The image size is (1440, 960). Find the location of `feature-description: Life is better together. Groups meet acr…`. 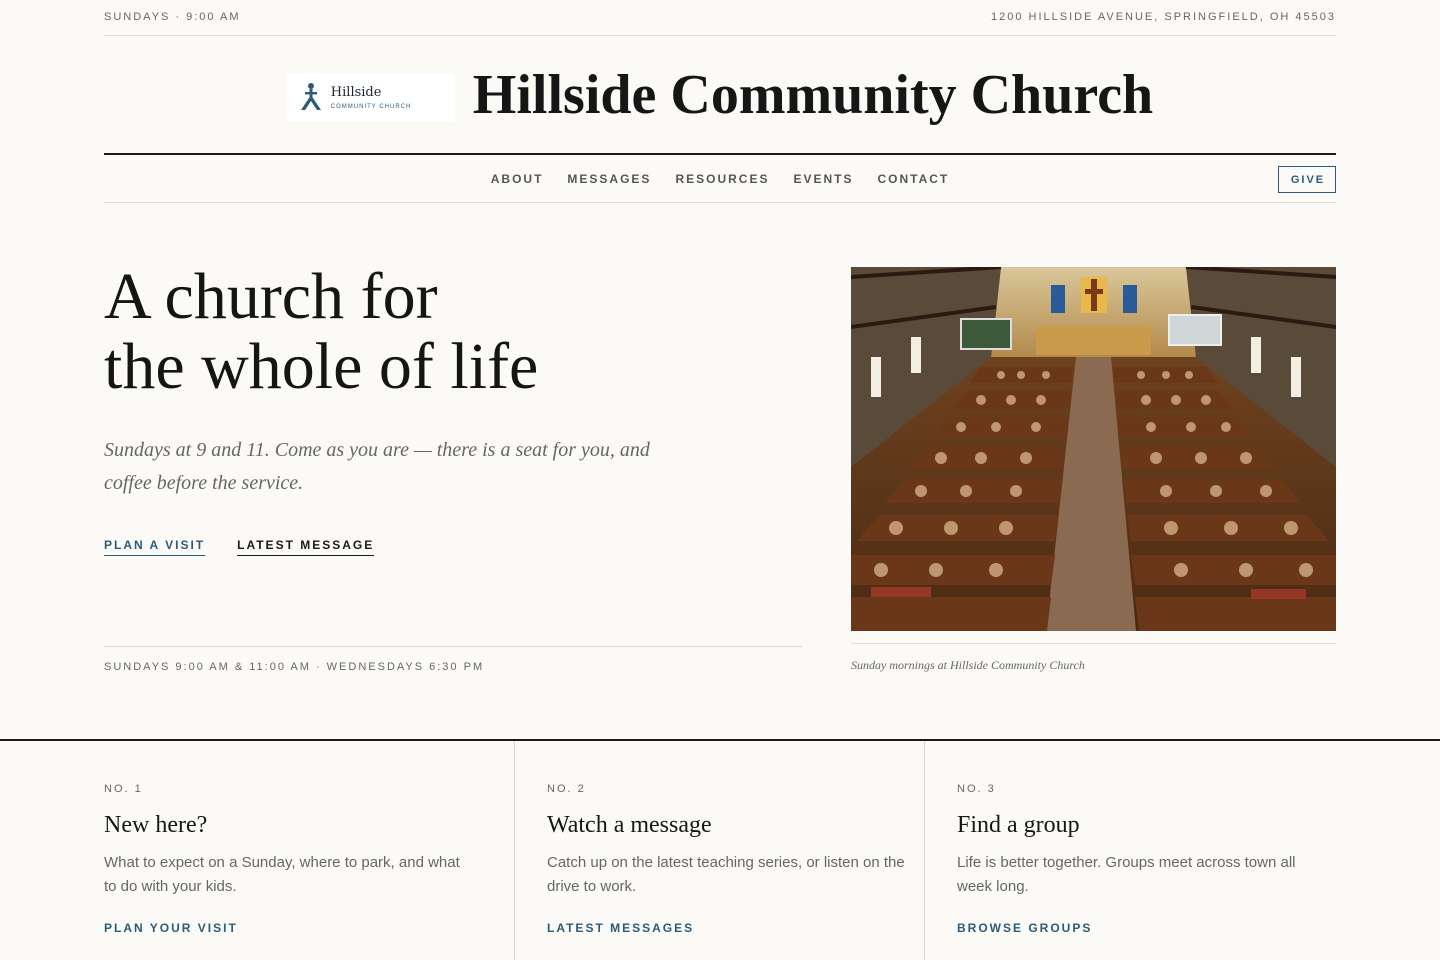

feature-description: Life is better together. Groups meet acr… is located at coordinates (1126, 874).